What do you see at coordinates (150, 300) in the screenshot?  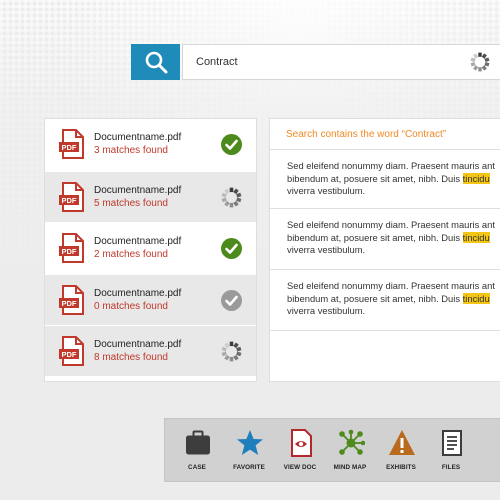 I see `list-item: PDF Documentname.pdf 0 matches found` at bounding box center [150, 300].